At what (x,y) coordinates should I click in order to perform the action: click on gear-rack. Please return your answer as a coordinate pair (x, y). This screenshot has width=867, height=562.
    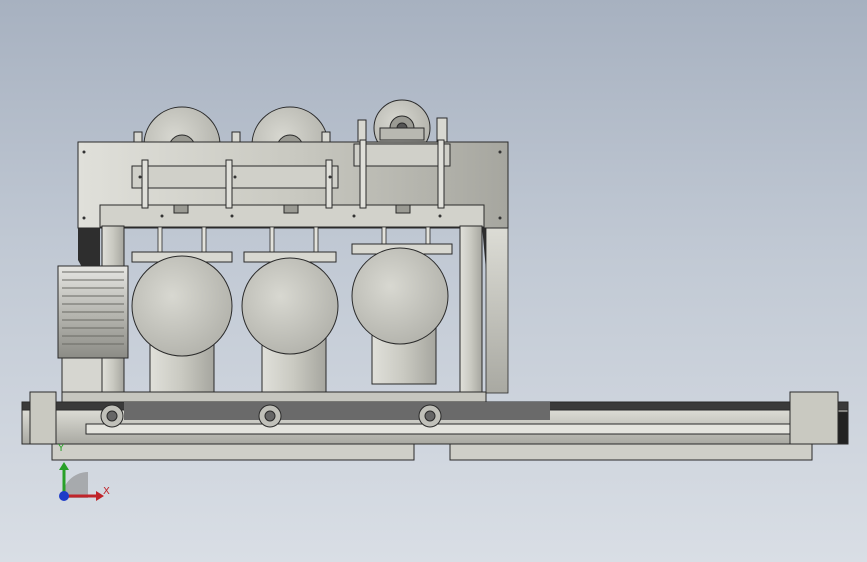
    Looking at the image, I should click on (337, 411).